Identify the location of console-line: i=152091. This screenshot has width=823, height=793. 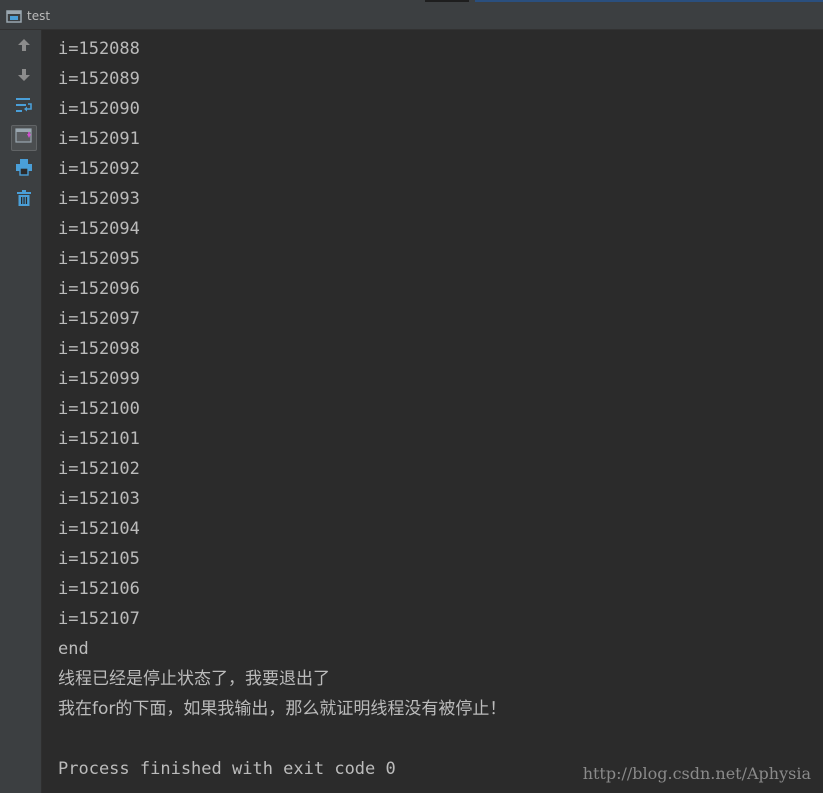
(99, 139).